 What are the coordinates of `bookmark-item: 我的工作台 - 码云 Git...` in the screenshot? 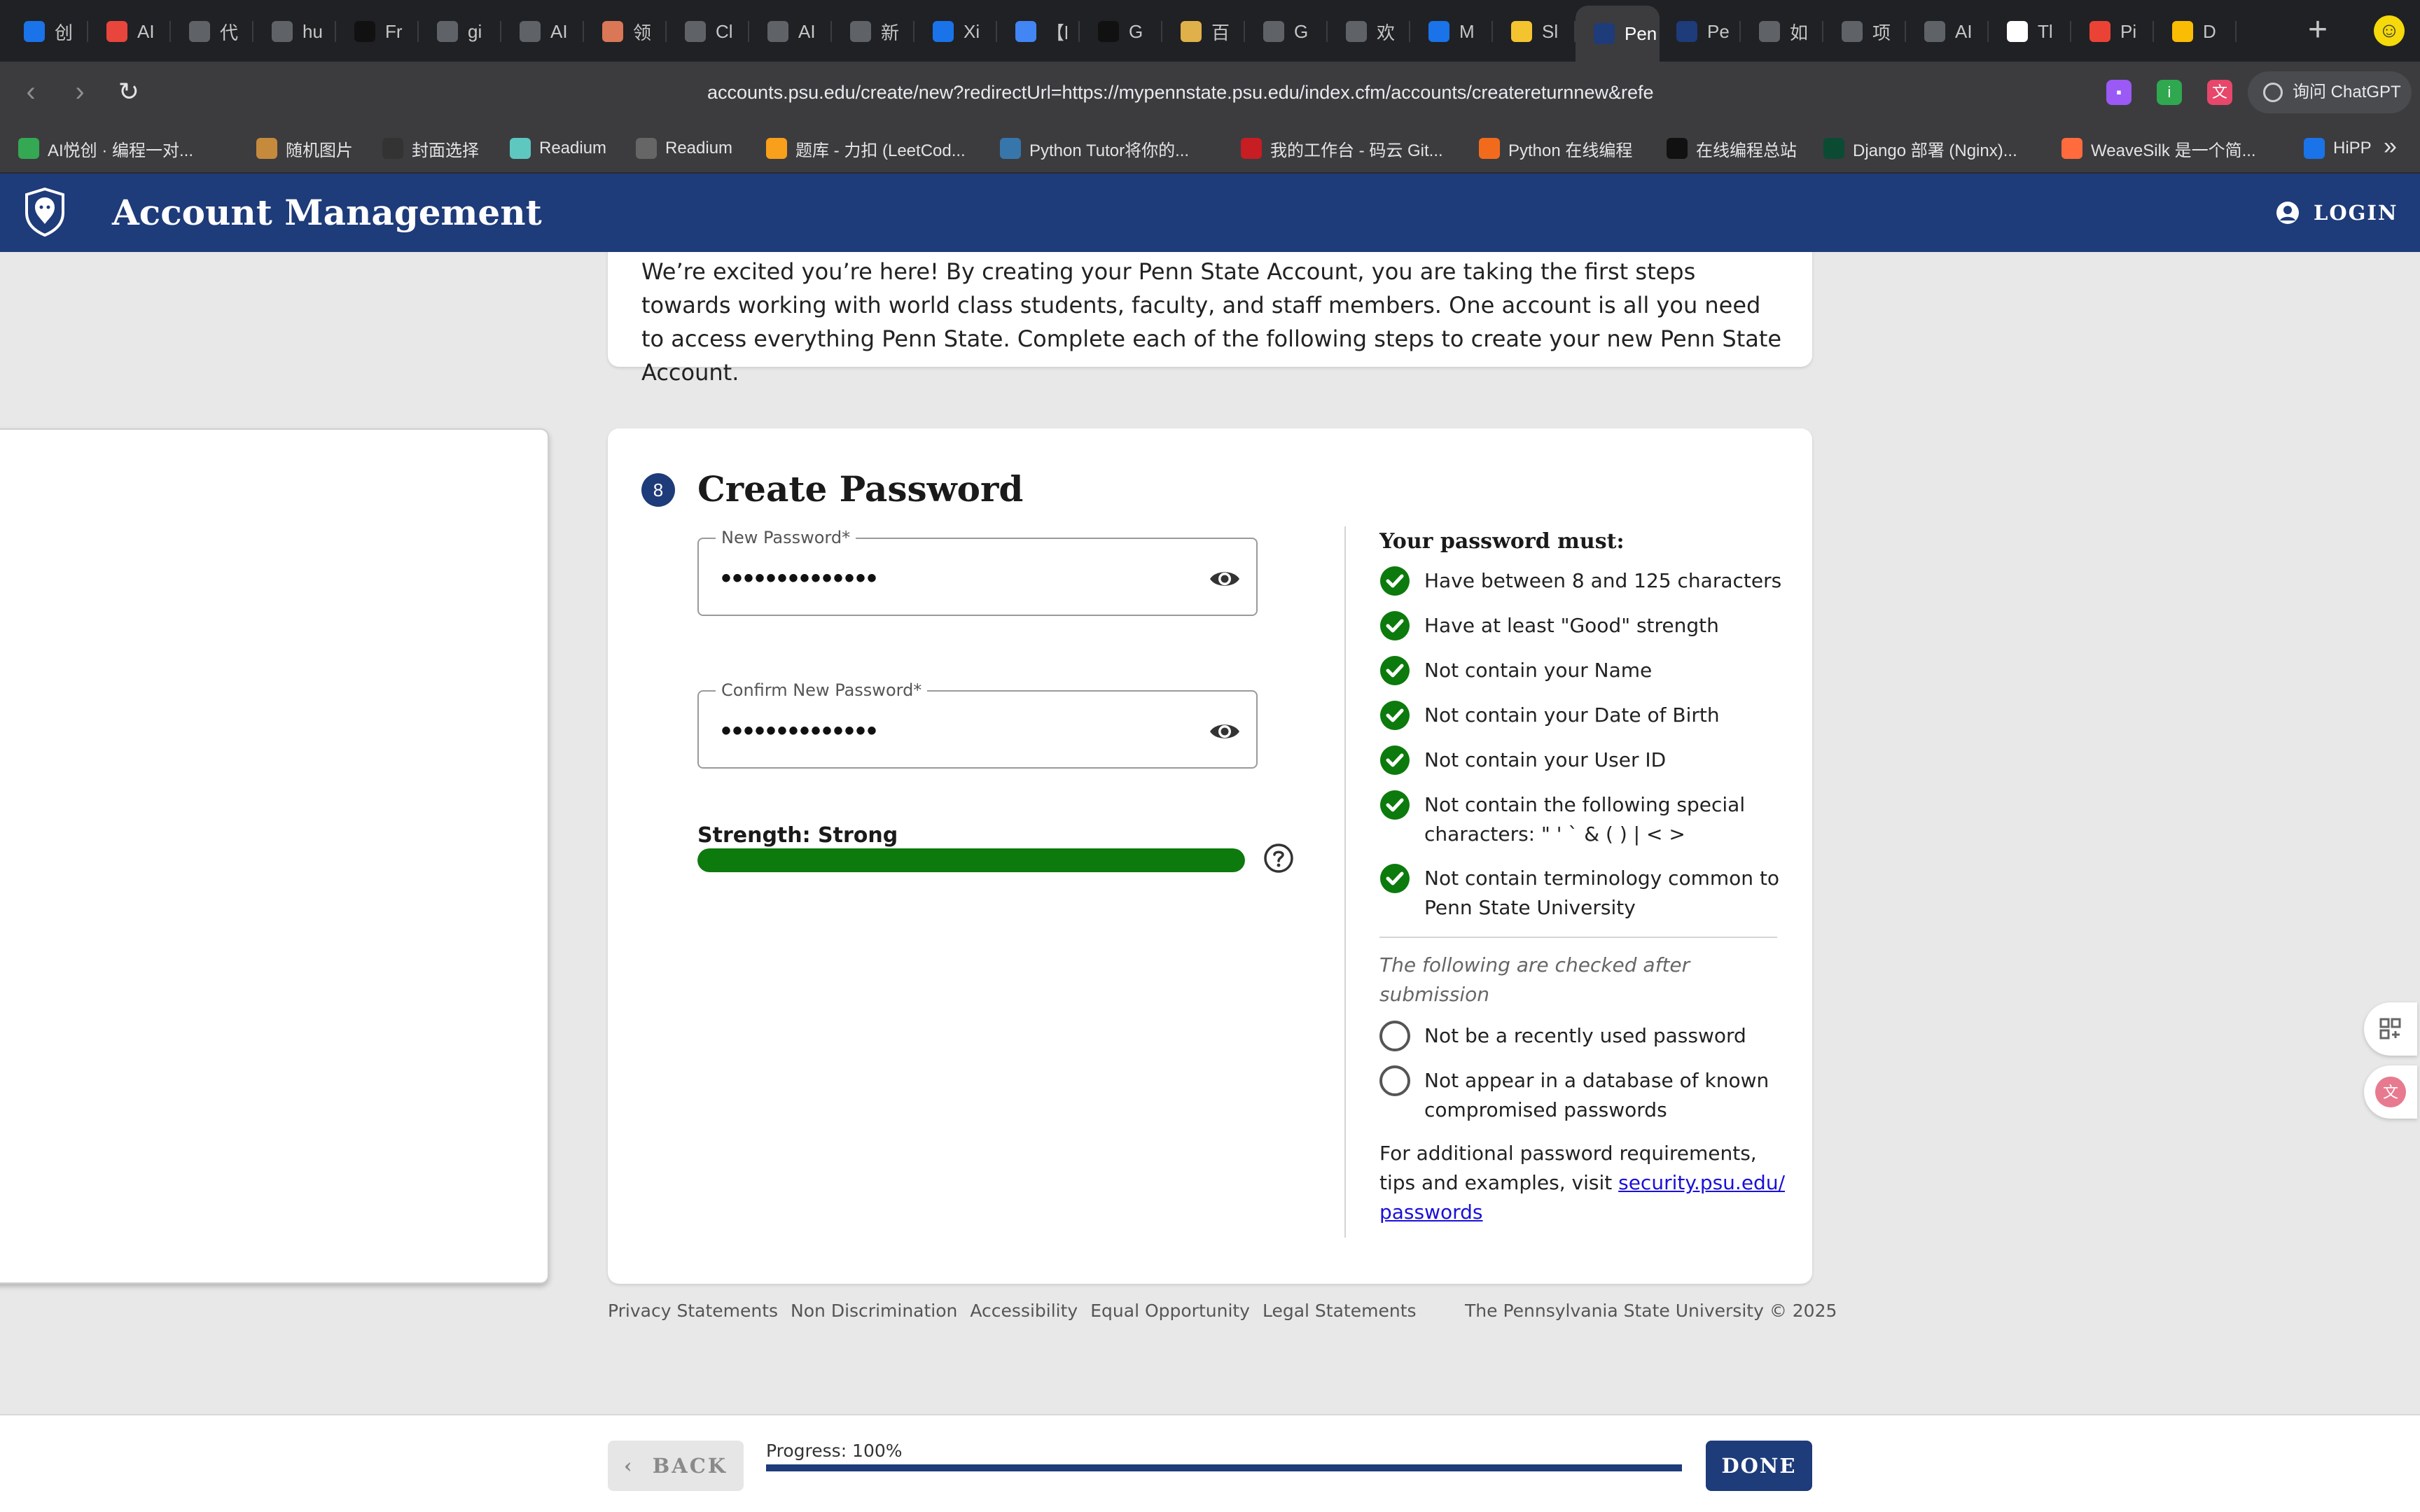 It's located at (1342, 148).